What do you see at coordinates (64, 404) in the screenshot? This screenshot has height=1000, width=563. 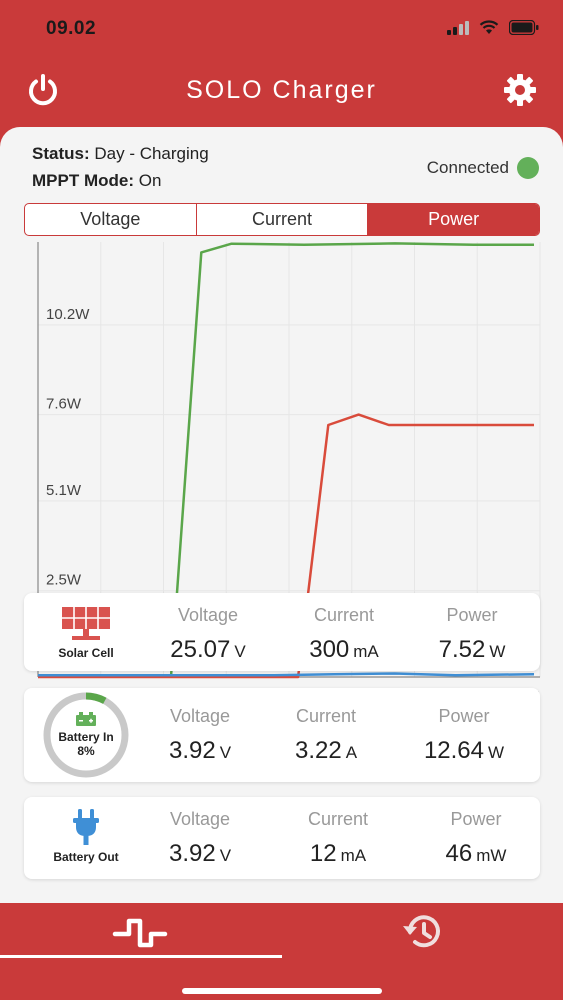 I see `y-tick-label: 7.6W` at bounding box center [64, 404].